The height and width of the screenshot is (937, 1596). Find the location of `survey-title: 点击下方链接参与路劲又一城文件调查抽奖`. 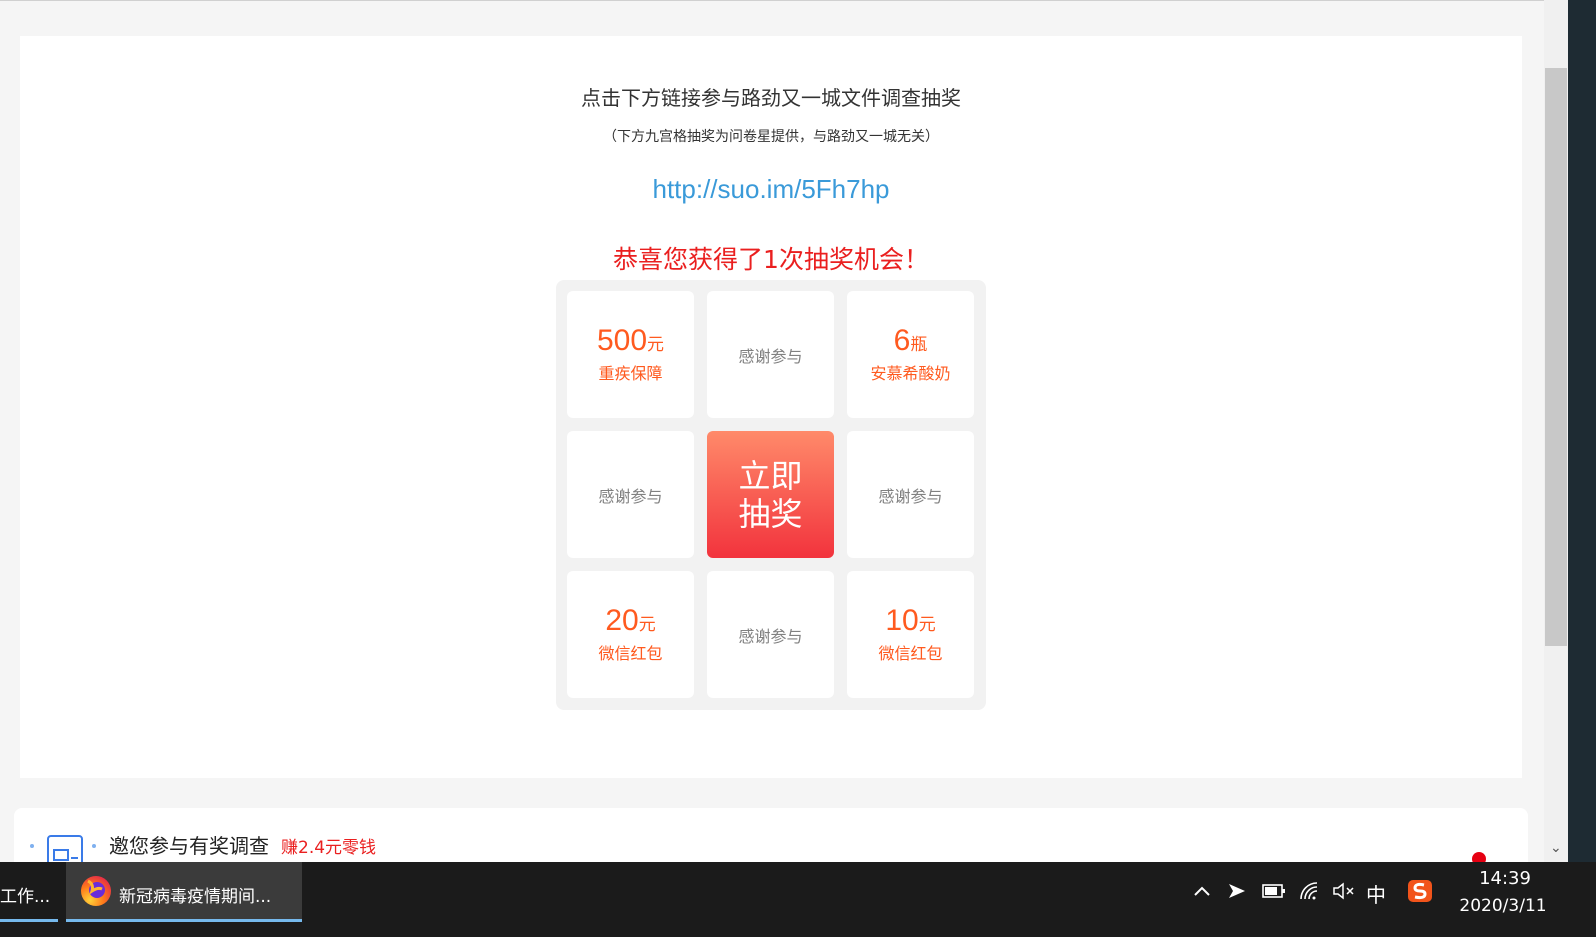

survey-title: 点击下方链接参与路劲又一城文件调查抽奖 is located at coordinates (771, 98).